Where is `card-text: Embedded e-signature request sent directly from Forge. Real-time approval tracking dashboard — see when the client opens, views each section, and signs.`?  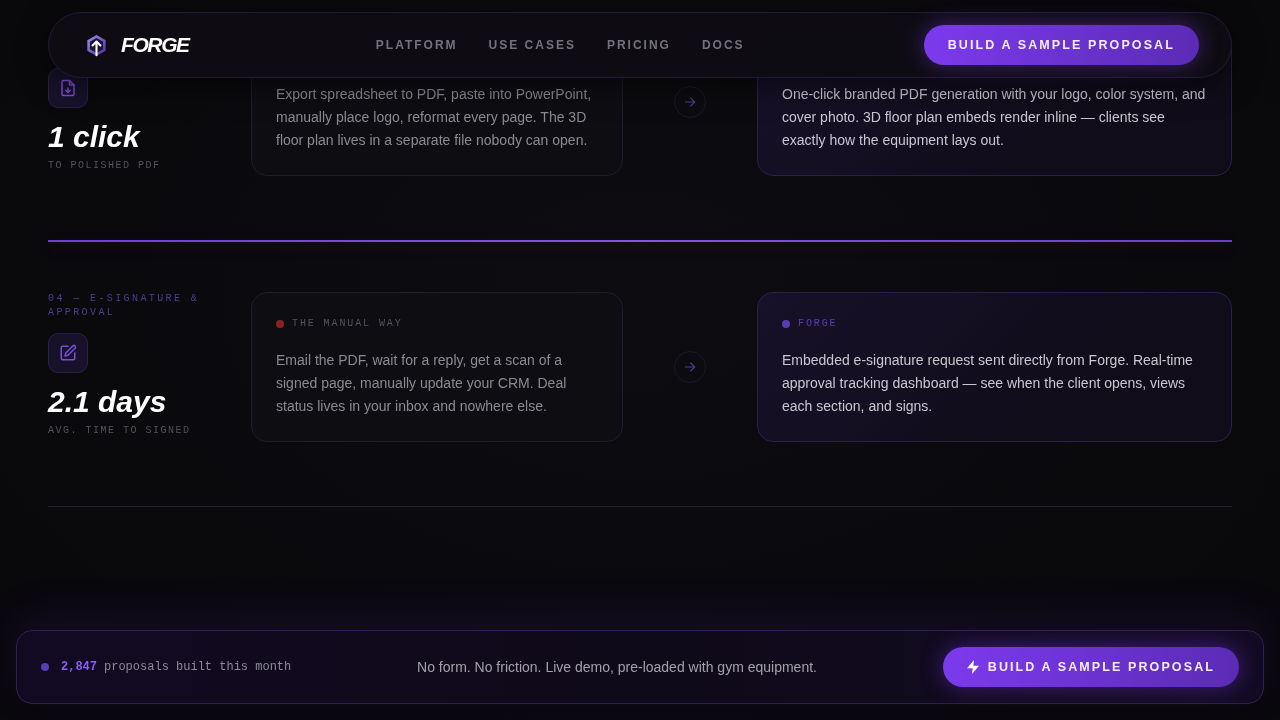 card-text: Embedded e-signature request sent directly from Forge. Real-time approval tracking dashboard — see when the client opens, views each section, and signs. is located at coordinates (988, 383).